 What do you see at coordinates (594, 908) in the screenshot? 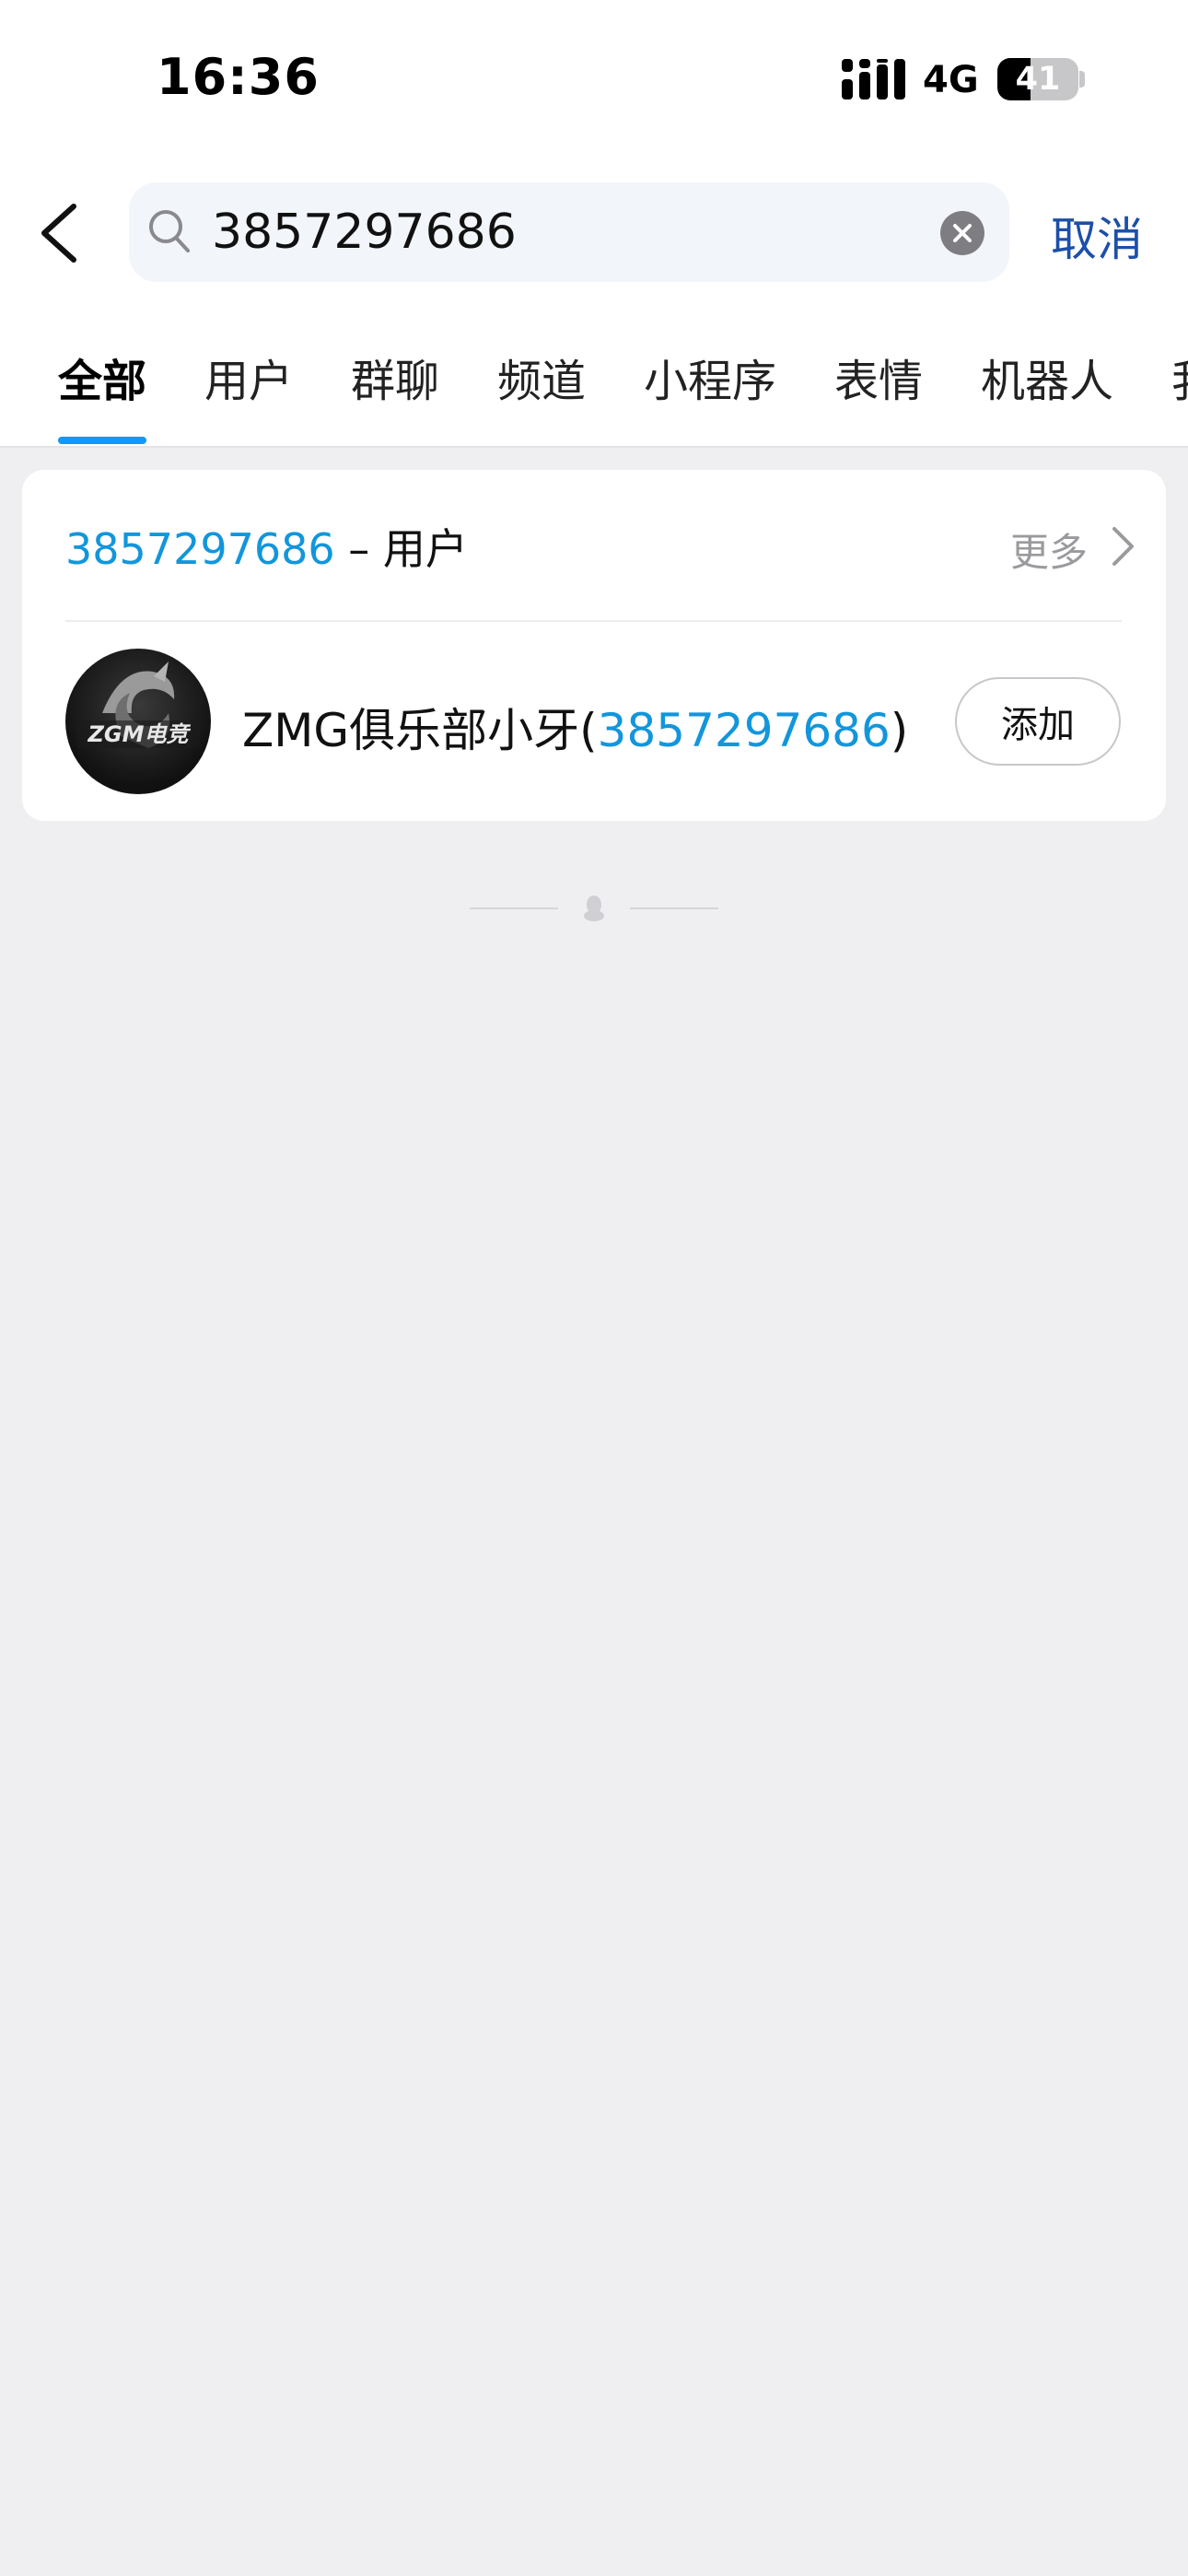
I see `penguin-icon` at bounding box center [594, 908].